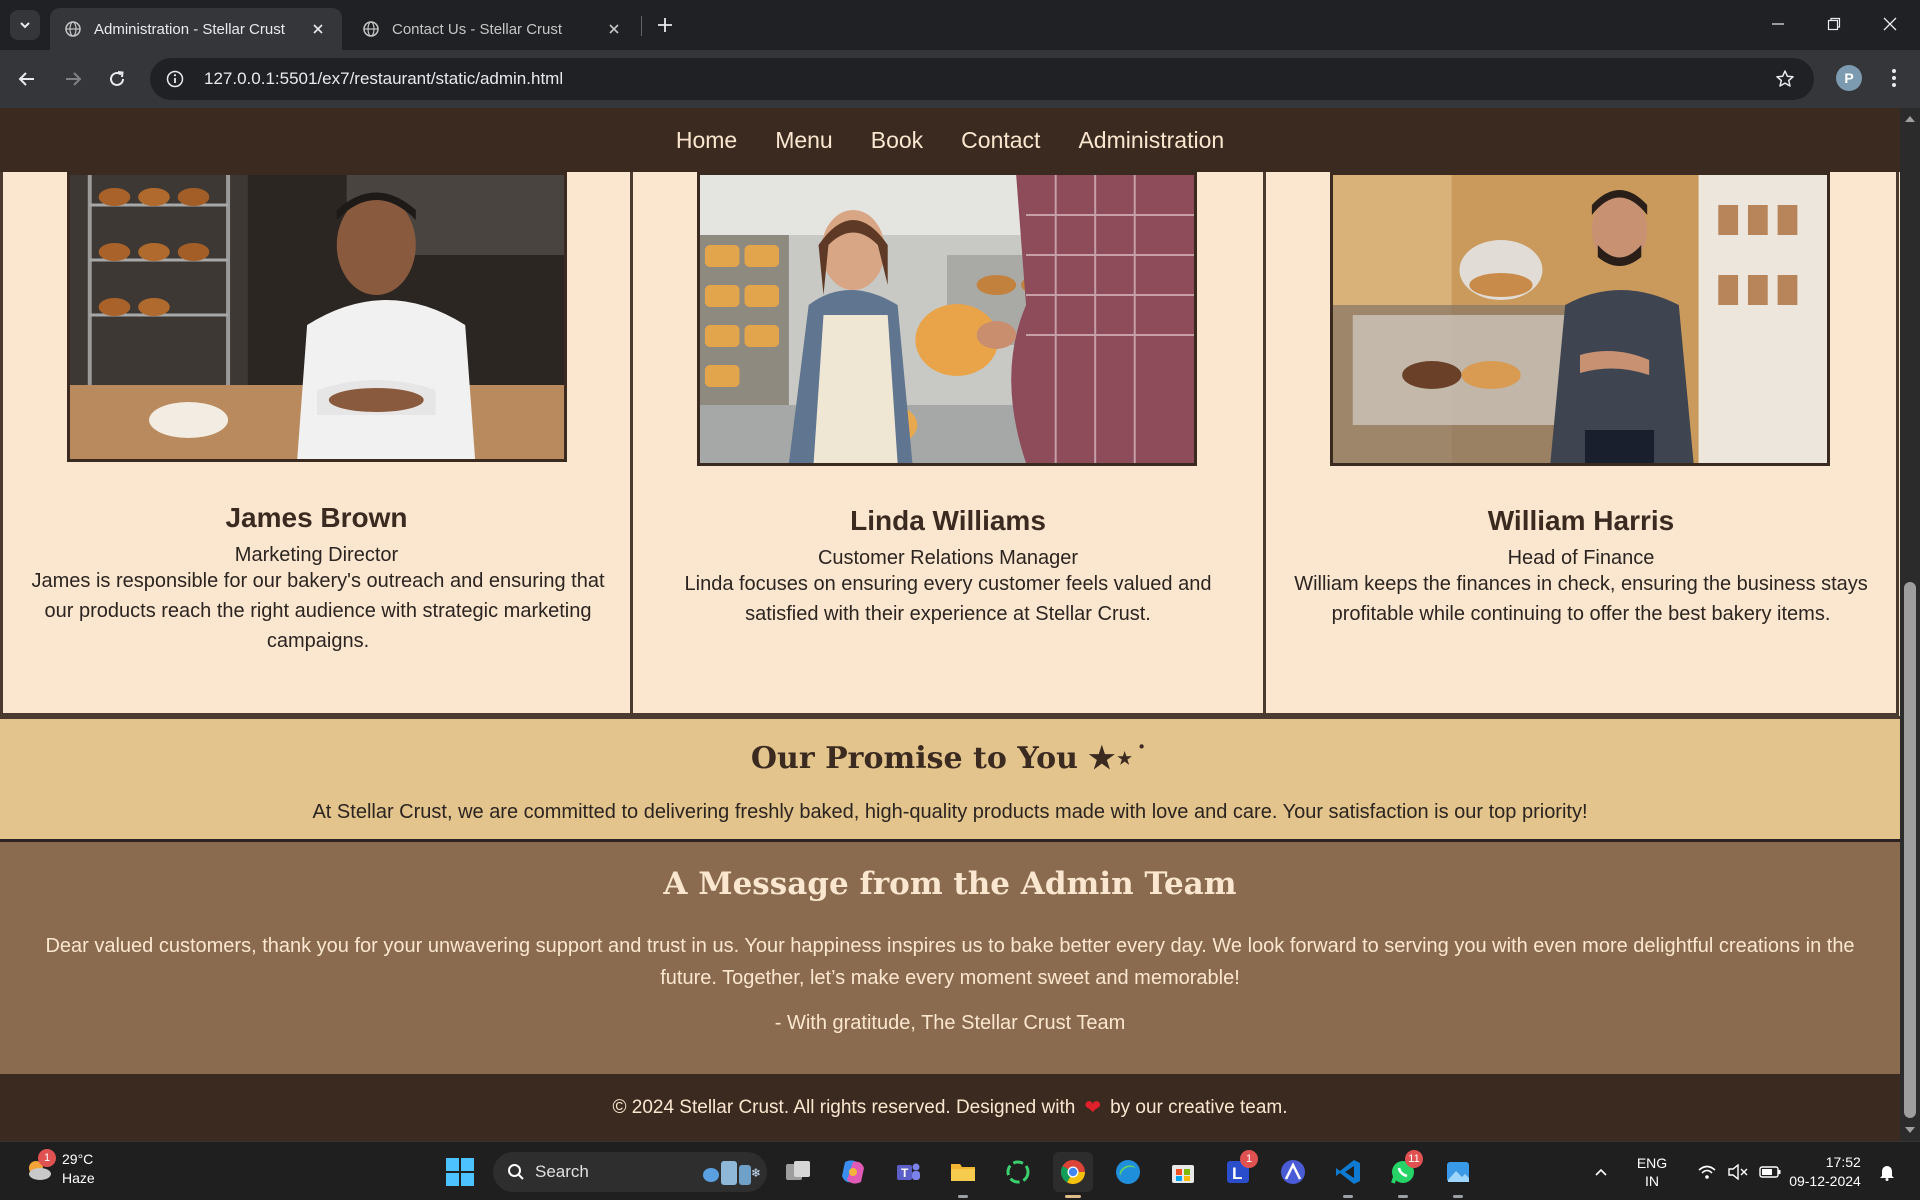  What do you see at coordinates (732, 1173) in the screenshot?
I see `search-highlight-icon: ❄` at bounding box center [732, 1173].